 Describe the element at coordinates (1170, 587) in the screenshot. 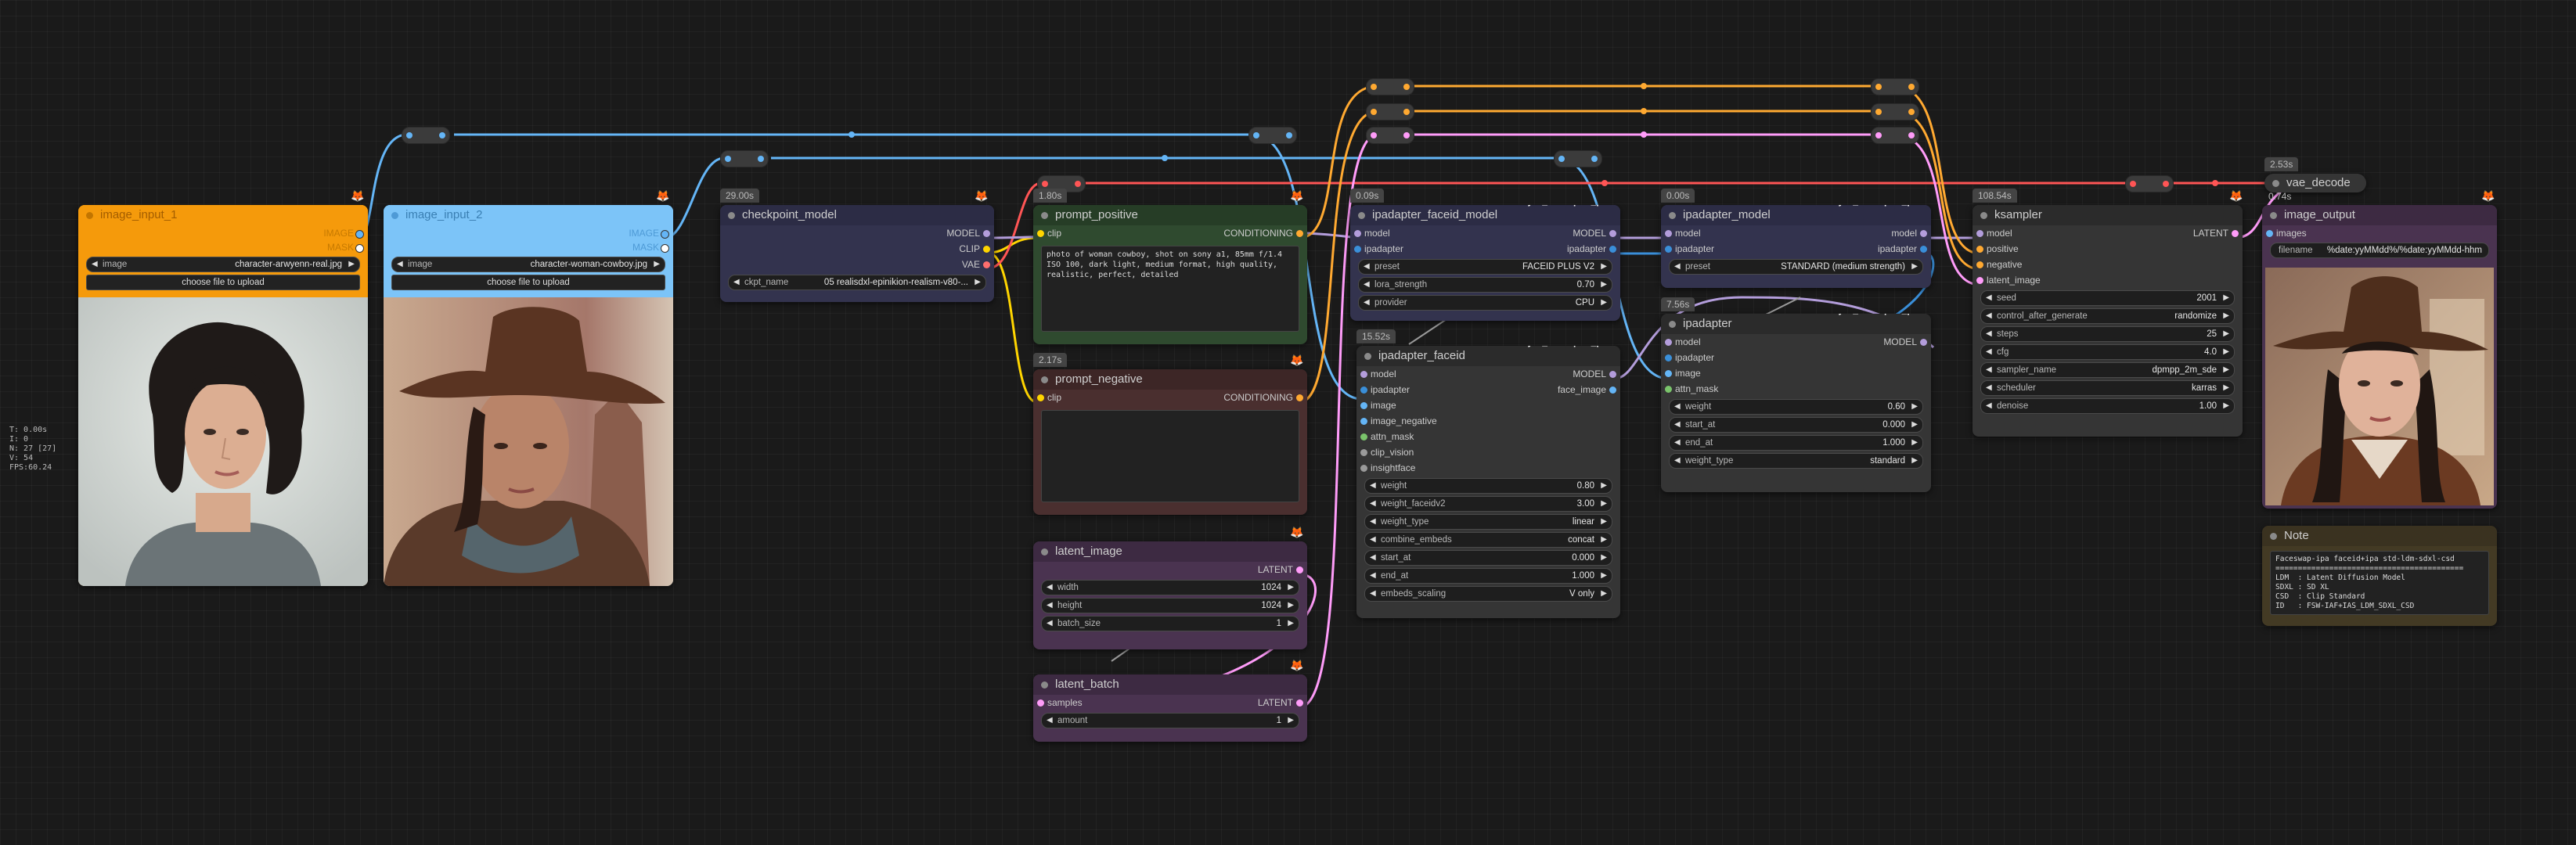

I see `width-input: ◀ width 1024 ▶` at that location.